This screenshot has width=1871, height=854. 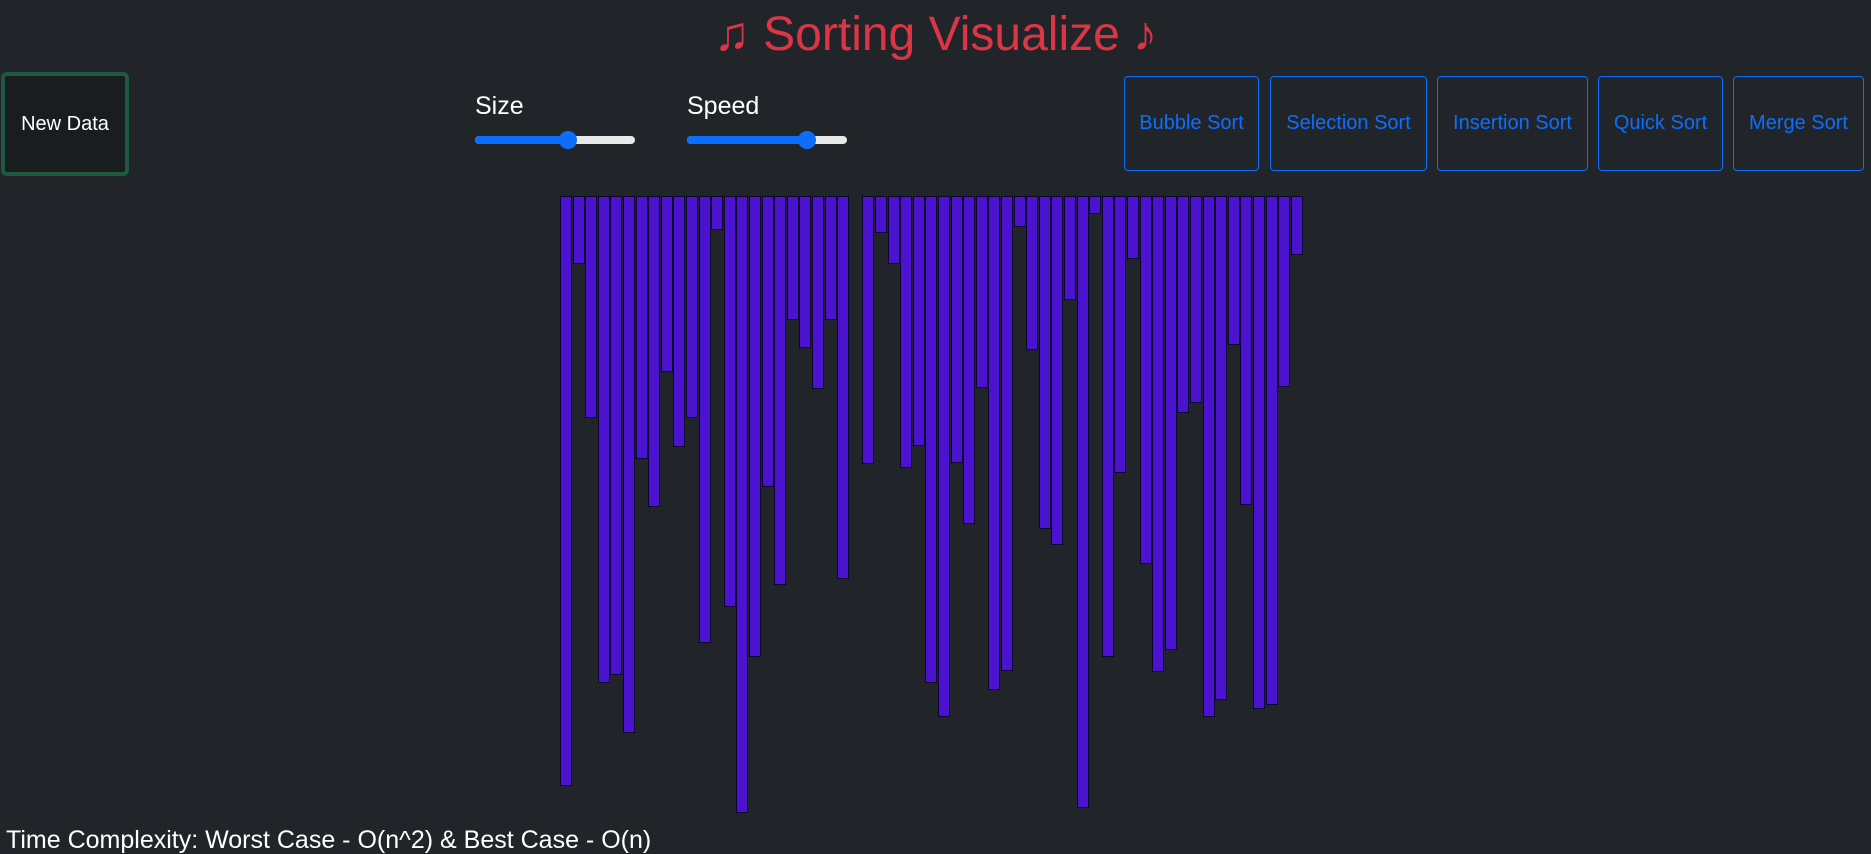 I want to click on page-title: ♫ Sorting Visualize ♪, so click(x=935, y=34).